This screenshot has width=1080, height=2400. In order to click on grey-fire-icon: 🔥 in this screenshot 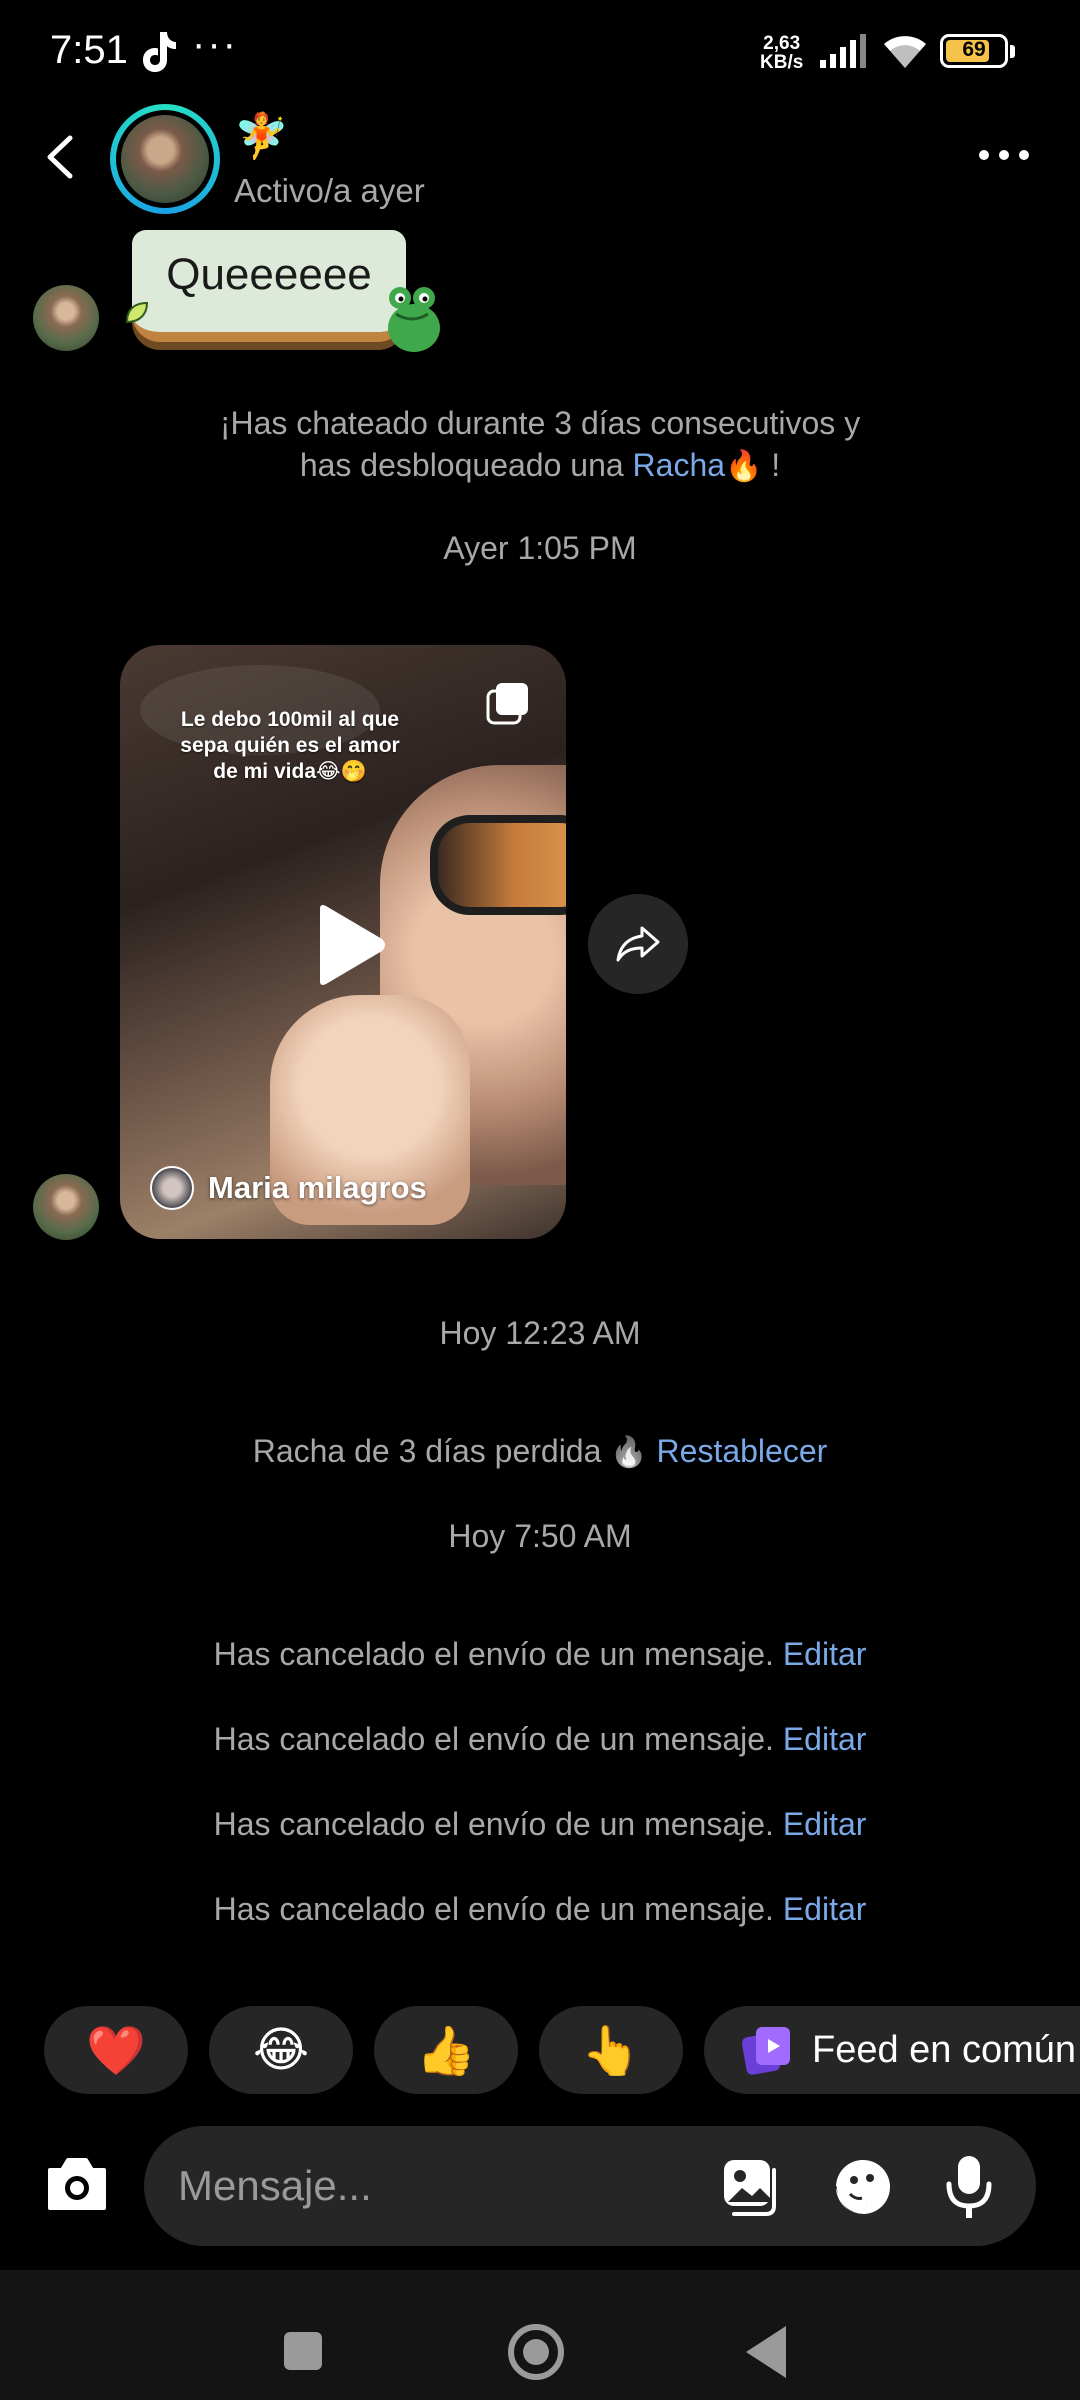, I will do `click(629, 1452)`.